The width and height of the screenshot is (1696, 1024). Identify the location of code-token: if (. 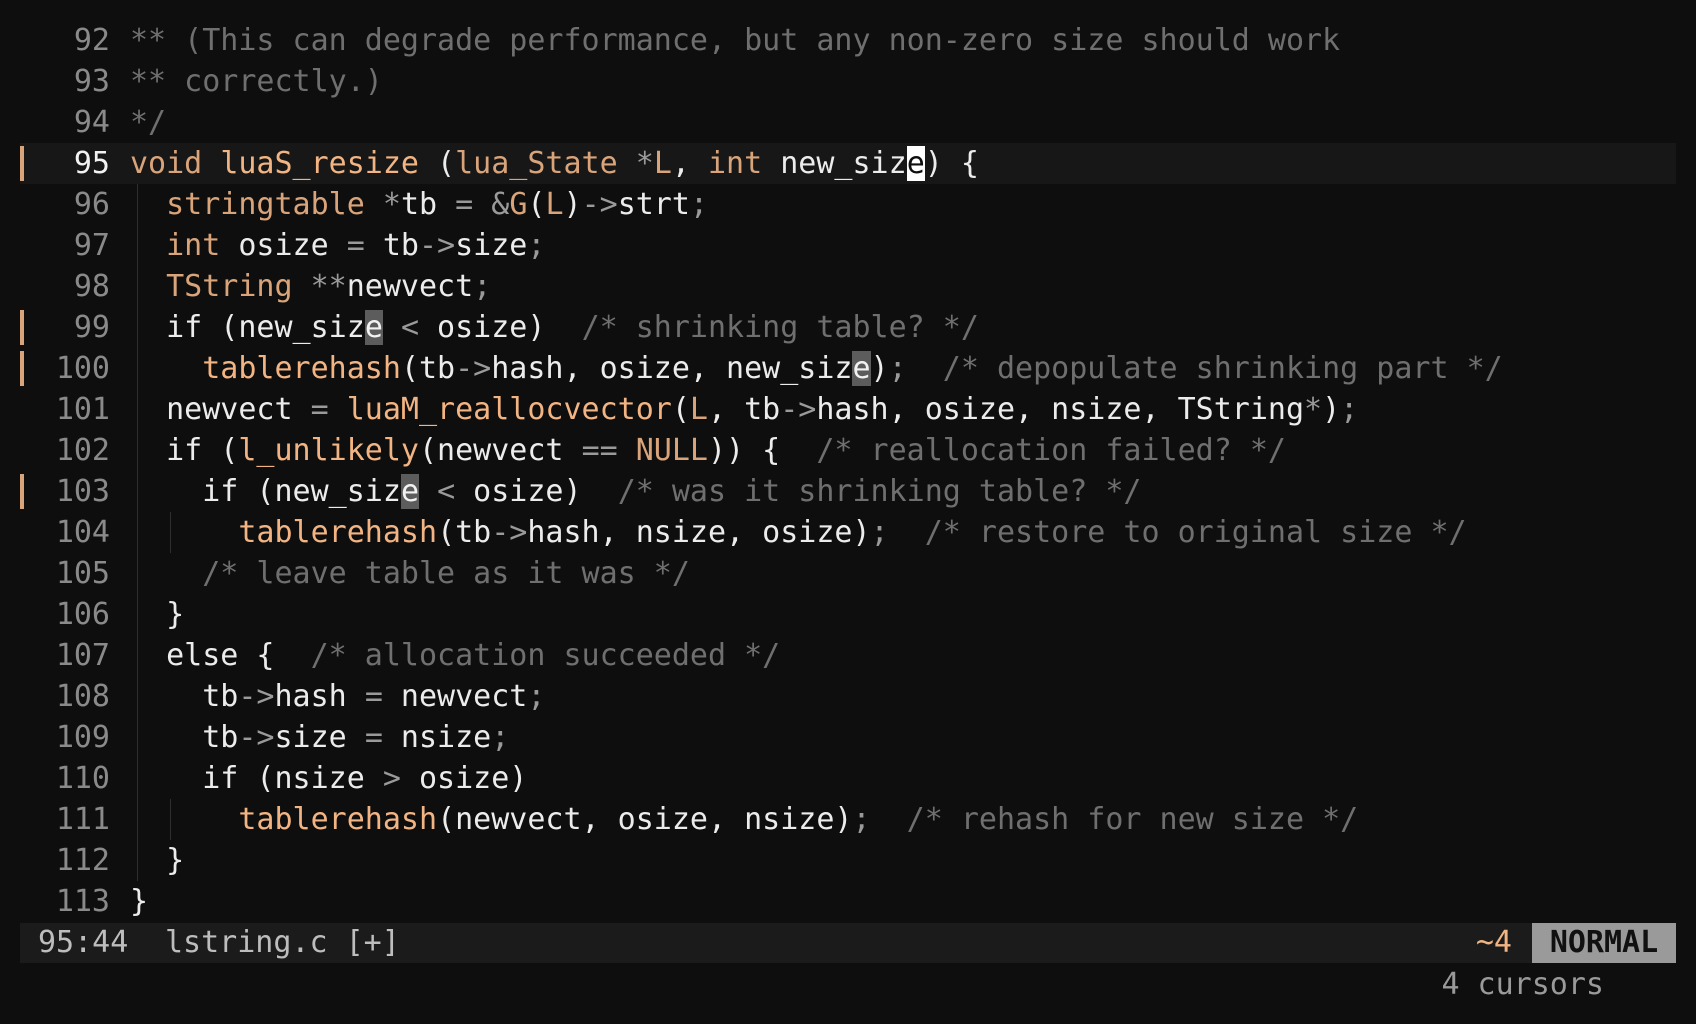
(184, 450).